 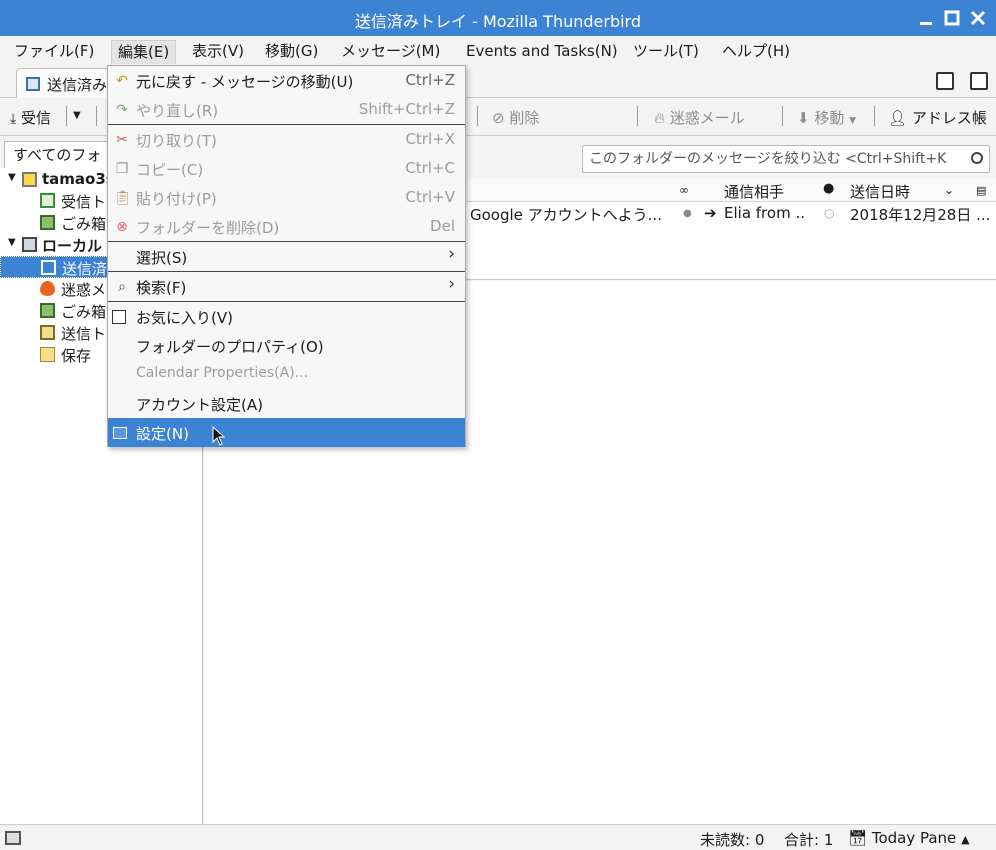 What do you see at coordinates (926, 23) in the screenshot?
I see `minimize-icon` at bounding box center [926, 23].